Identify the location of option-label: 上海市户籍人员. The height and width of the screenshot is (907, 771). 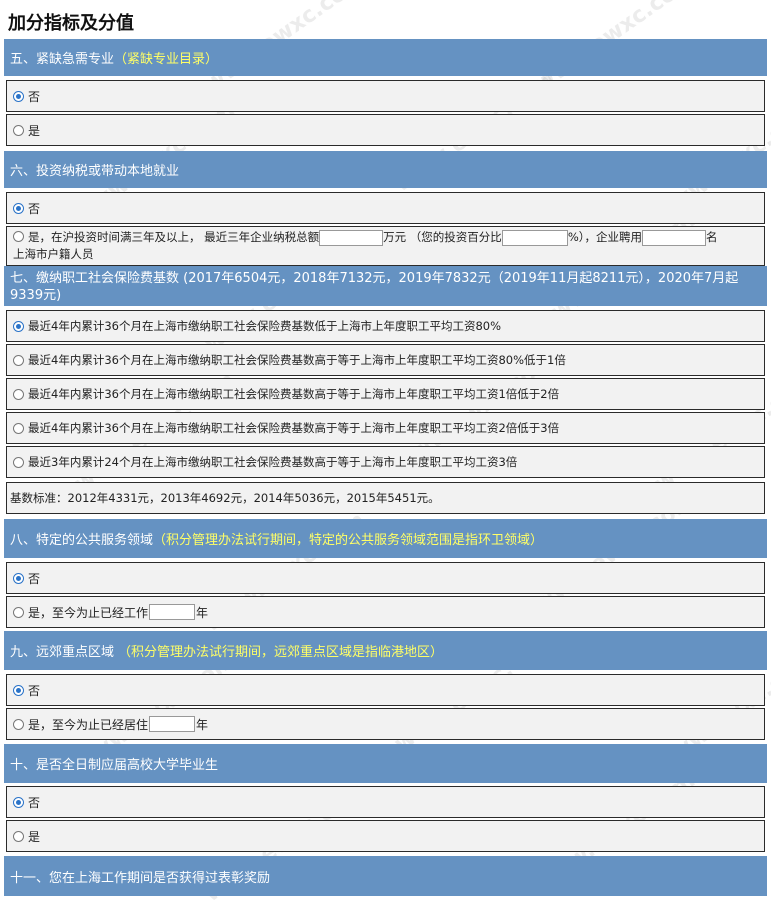
(53, 254).